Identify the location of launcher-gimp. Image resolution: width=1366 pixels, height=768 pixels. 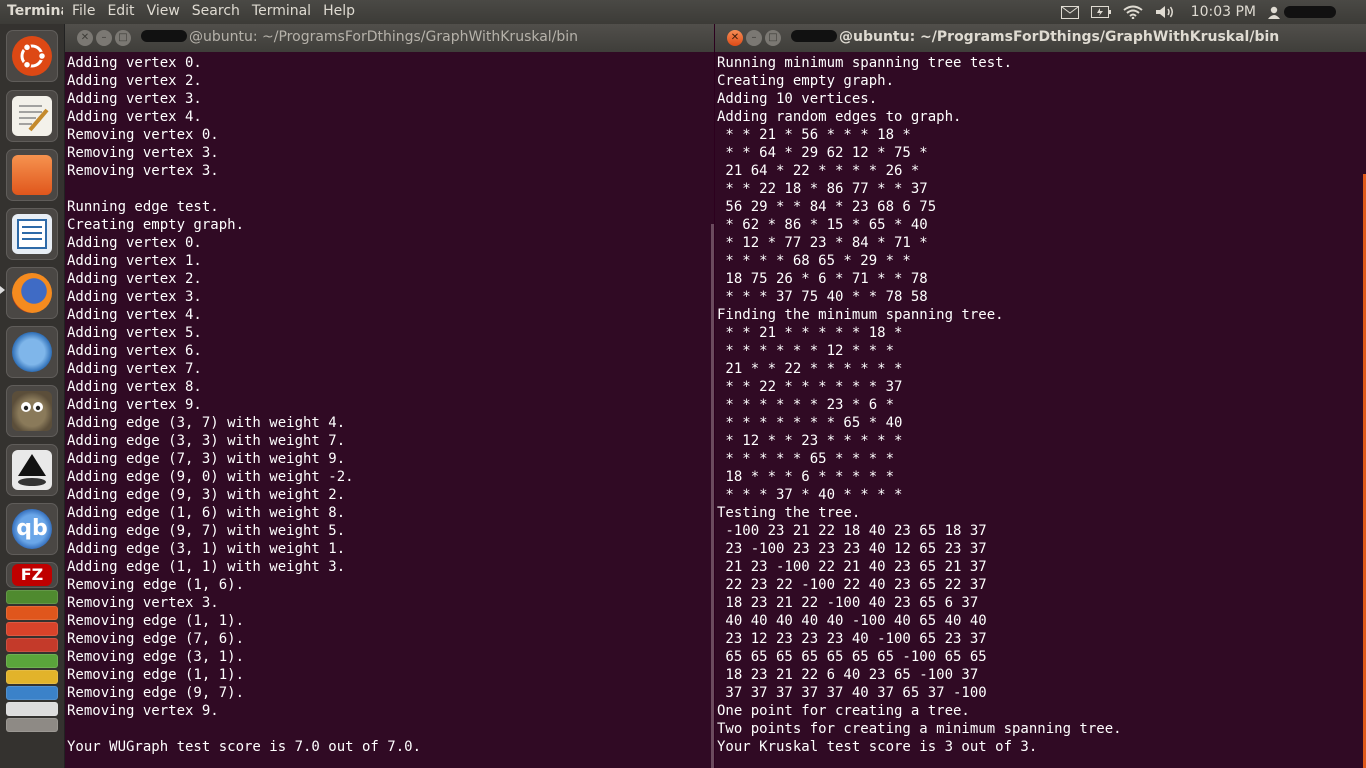
(32, 411).